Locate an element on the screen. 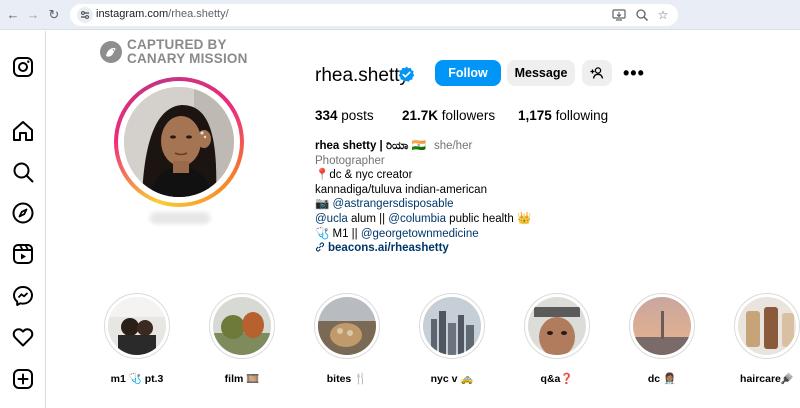  bio-category: Photographer is located at coordinates (350, 160).